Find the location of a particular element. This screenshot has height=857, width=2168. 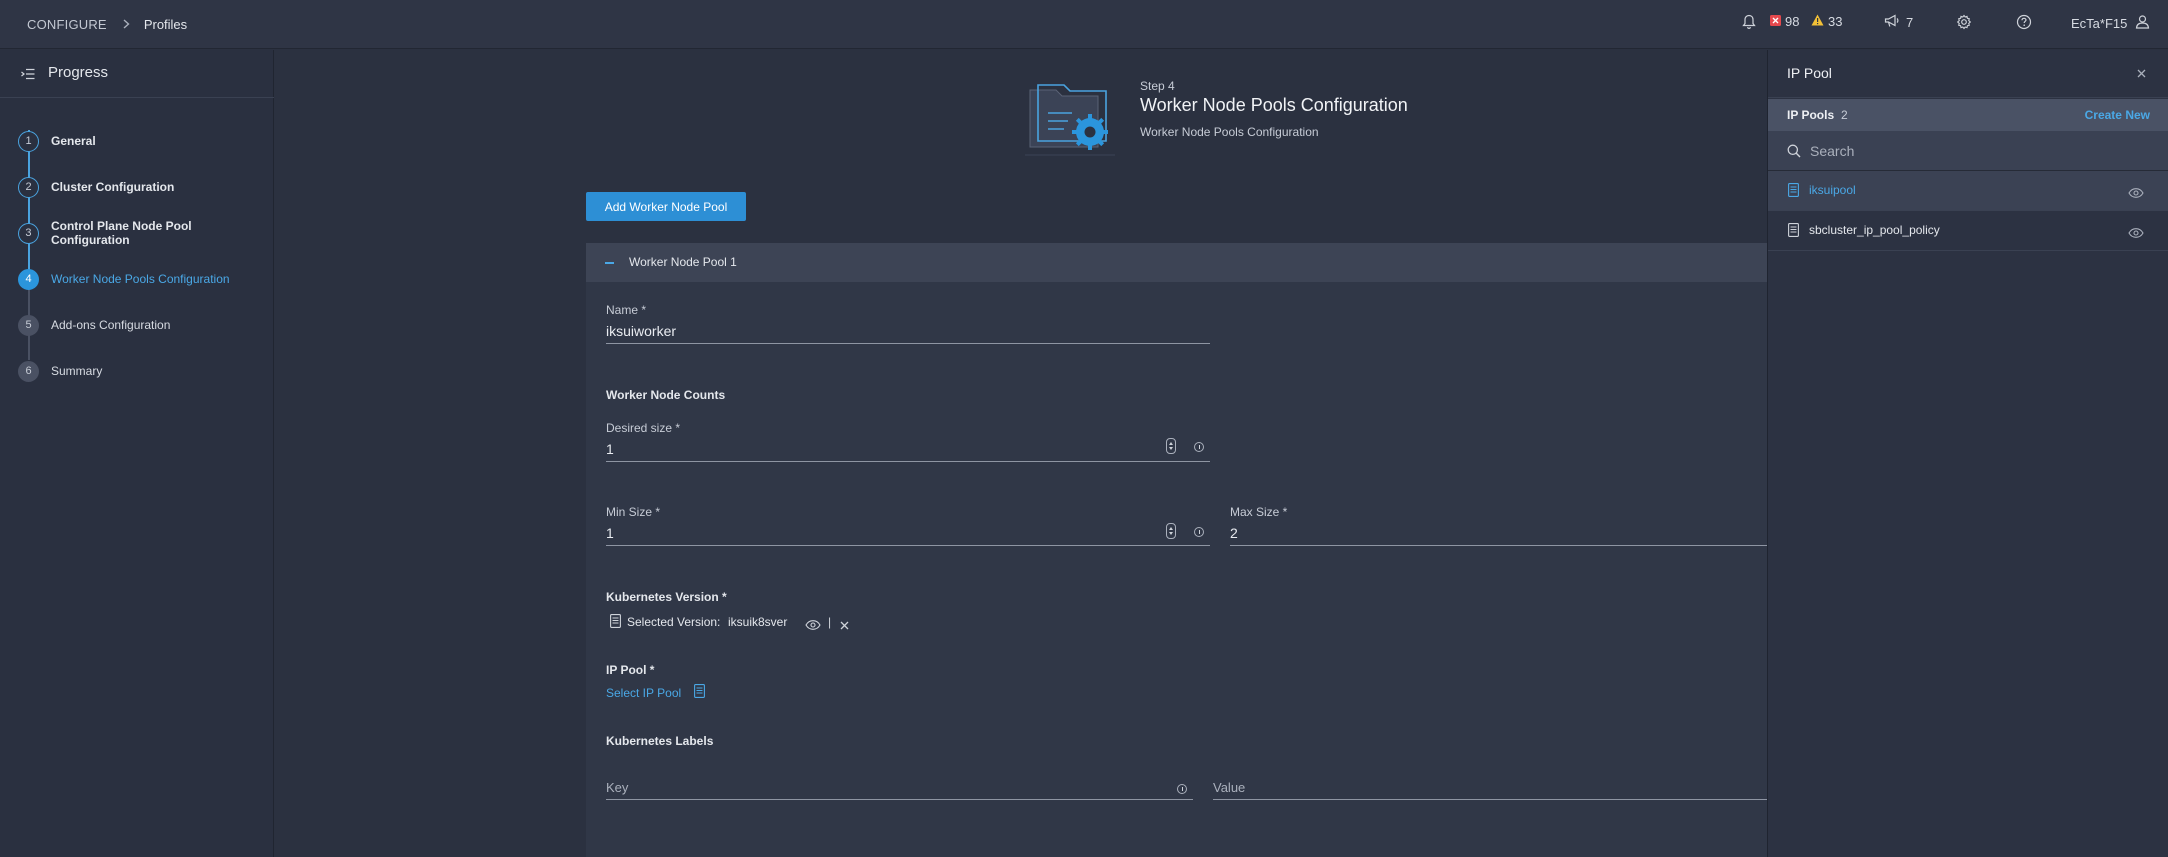

ip-pool-name: iksuipool is located at coordinates (1832, 190).